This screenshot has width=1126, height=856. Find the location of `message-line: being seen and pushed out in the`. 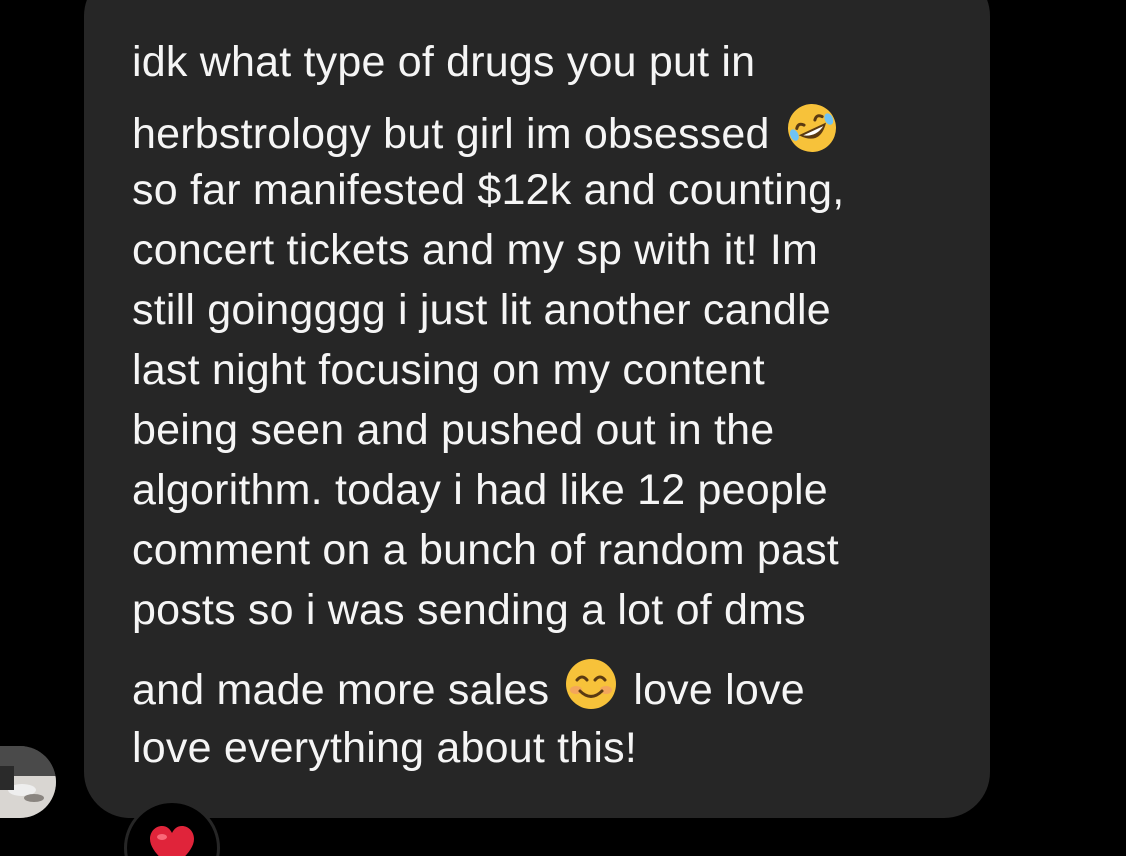

message-line: being seen and pushed out in the is located at coordinates (453, 430).